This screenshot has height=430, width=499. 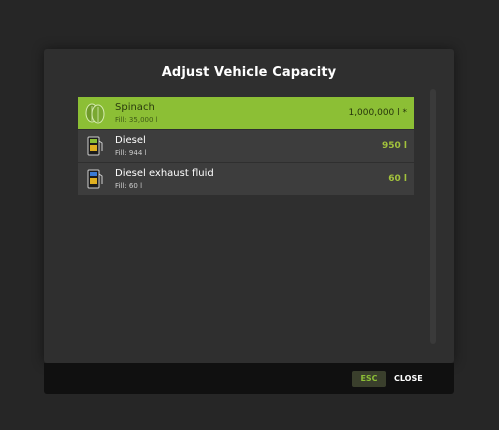 What do you see at coordinates (377, 113) in the screenshot?
I see `item-capacity: 1,000,000 l *` at bounding box center [377, 113].